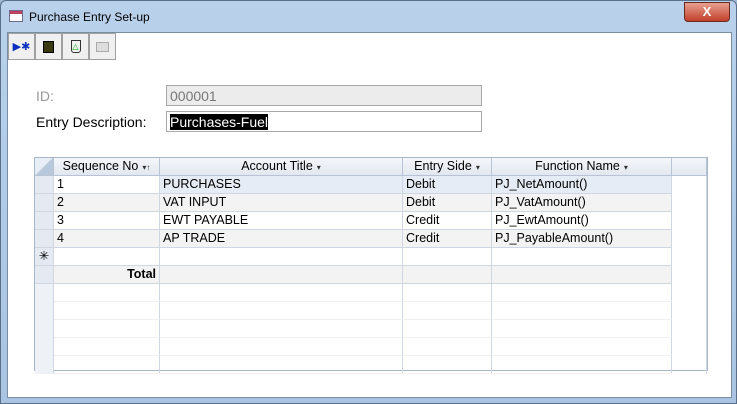  Describe the element at coordinates (443, 166) in the screenshot. I see `header-label: Entry Side` at that location.